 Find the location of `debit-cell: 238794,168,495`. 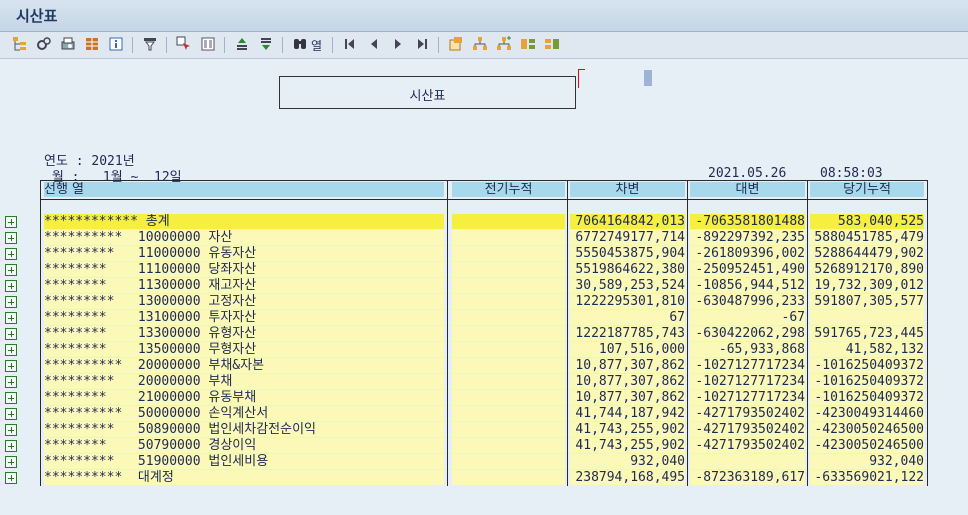

debit-cell: 238794,168,495 is located at coordinates (627, 477).